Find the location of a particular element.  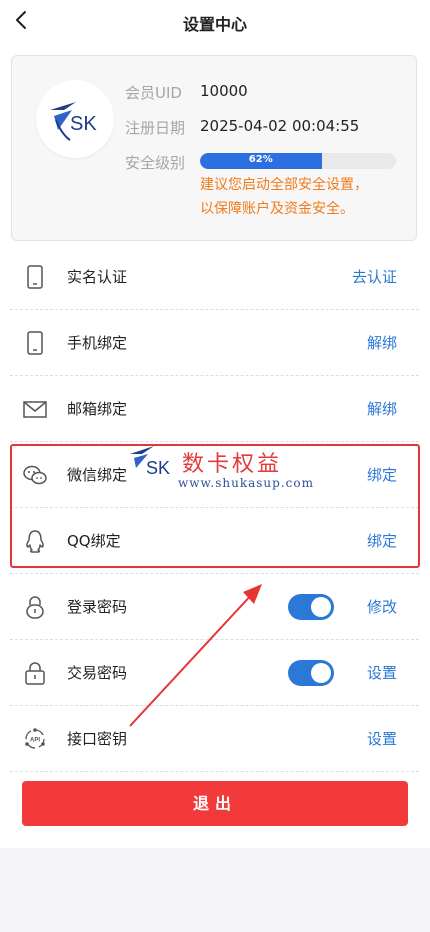

row-trade-password: 交易密码 设置 is located at coordinates (214, 673).